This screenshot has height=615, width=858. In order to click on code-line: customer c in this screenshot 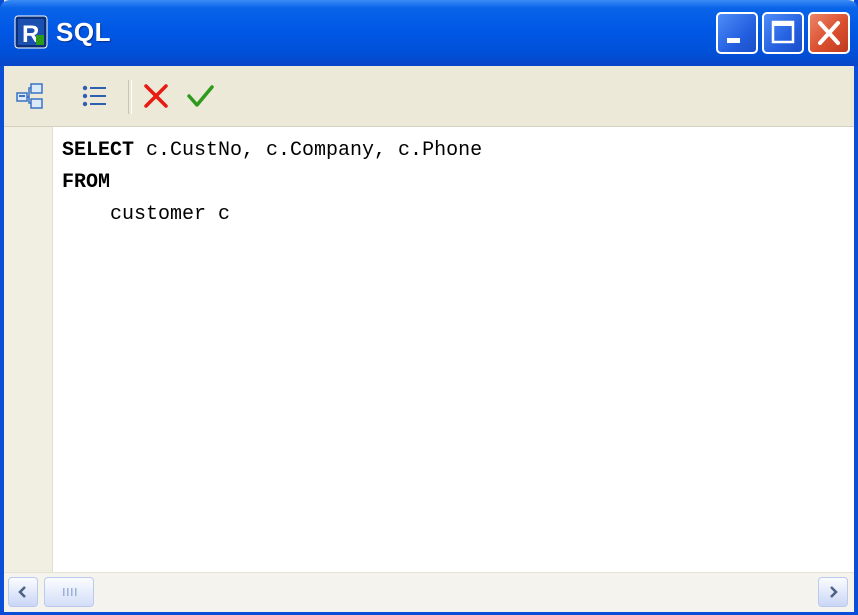, I will do `click(272, 215)`.